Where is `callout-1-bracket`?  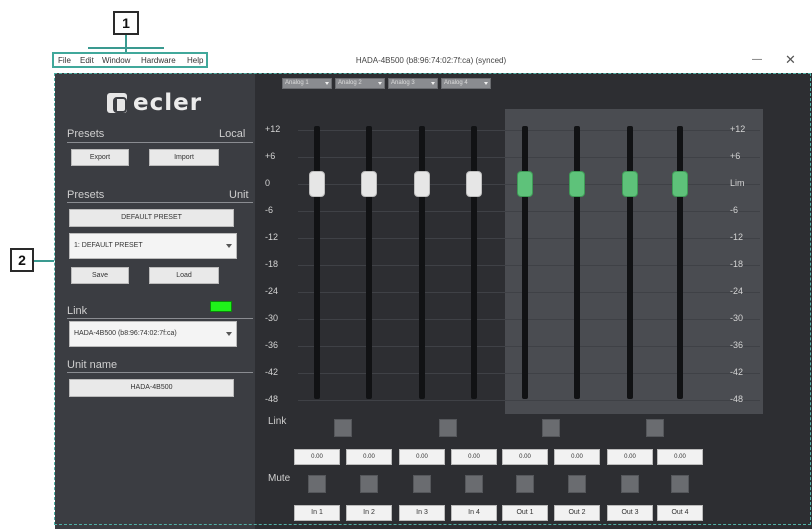 callout-1-bracket is located at coordinates (126, 48).